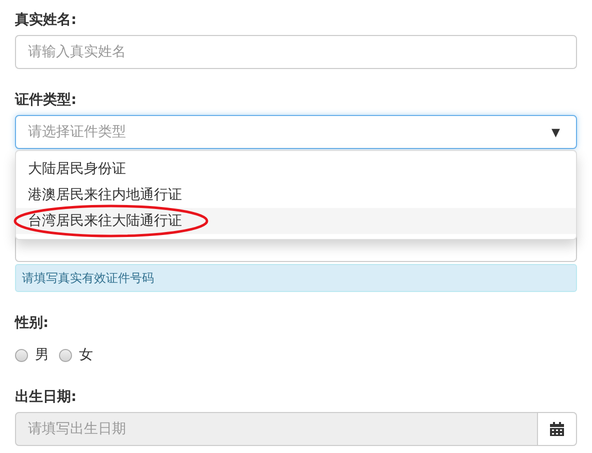 The width and height of the screenshot is (592, 453). I want to click on caret-icon: ▼, so click(556, 132).